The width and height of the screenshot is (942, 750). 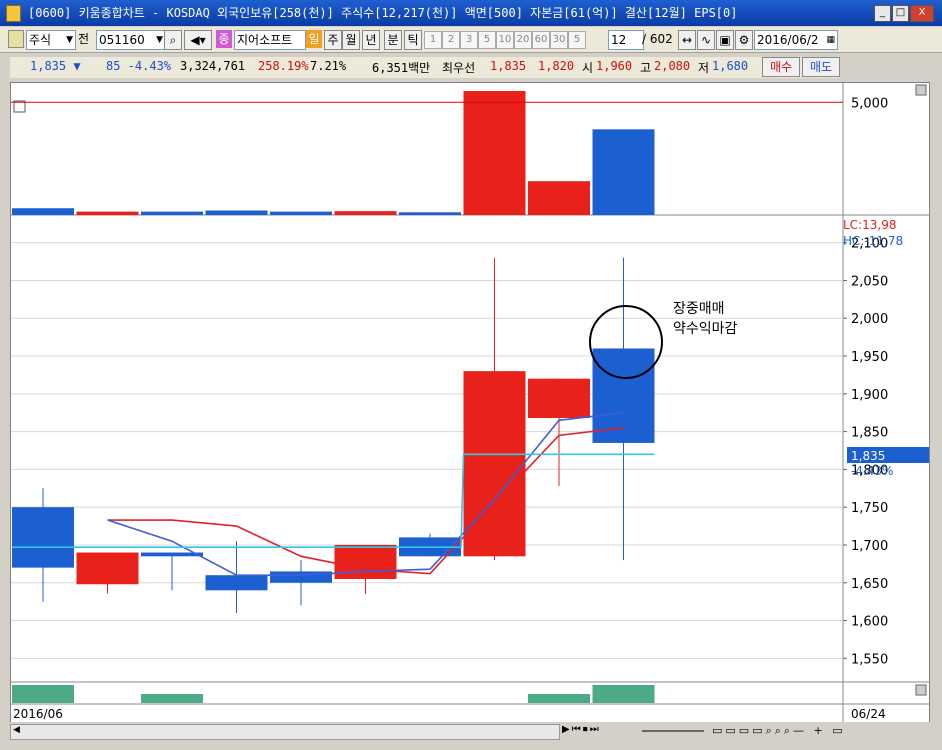 I want to click on price-tick-label: 1,850, so click(x=869, y=433).